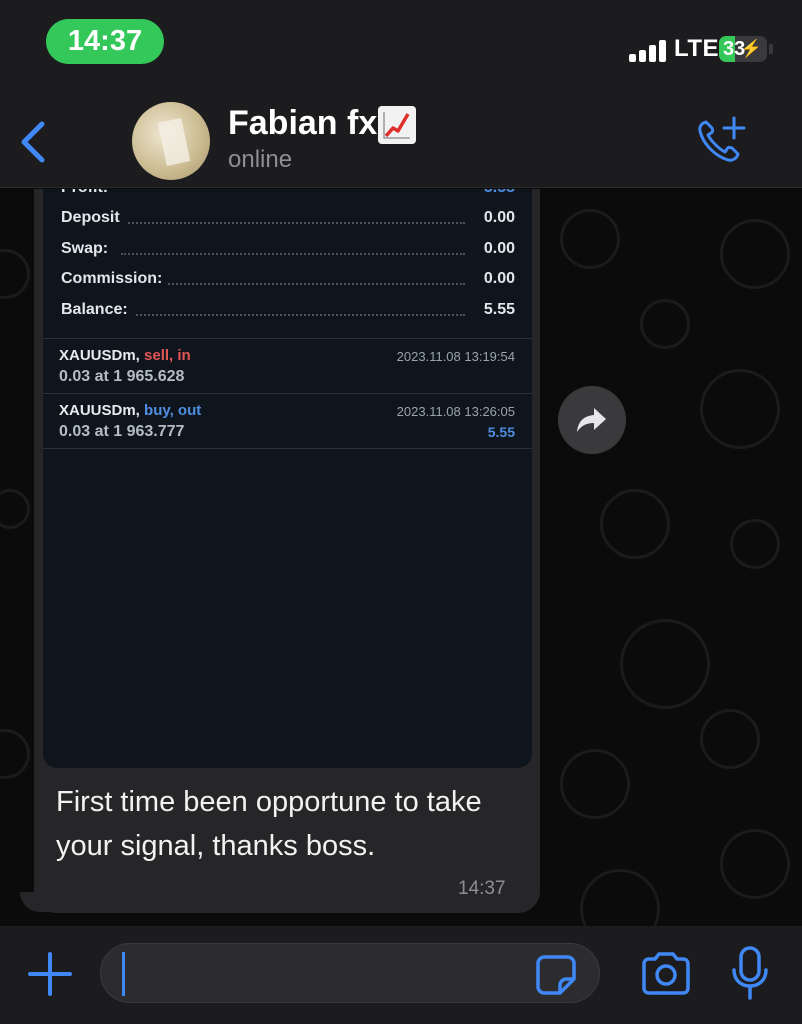  What do you see at coordinates (171, 141) in the screenshot?
I see `contact-avatar` at bounding box center [171, 141].